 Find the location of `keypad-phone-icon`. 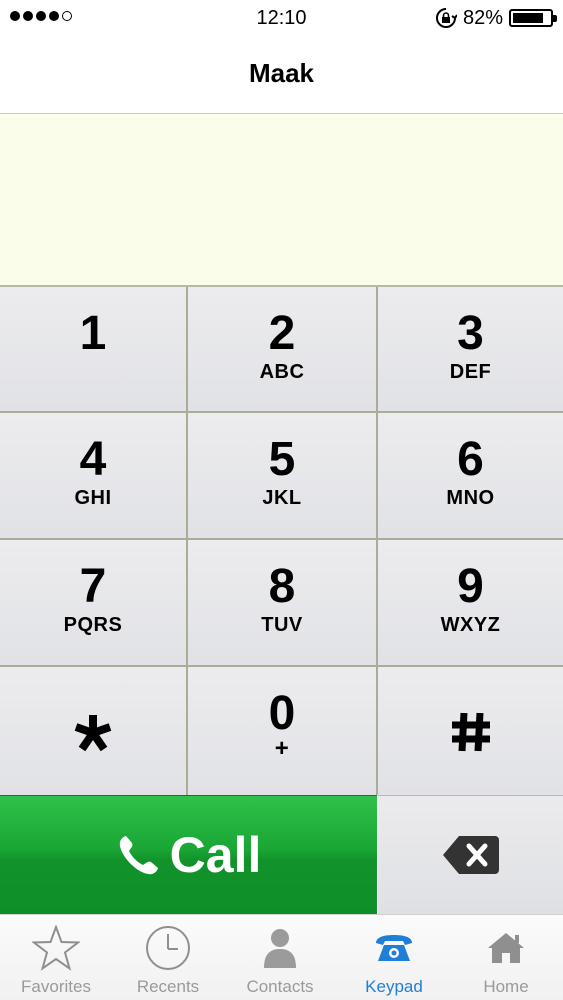

keypad-phone-icon is located at coordinates (394, 948).